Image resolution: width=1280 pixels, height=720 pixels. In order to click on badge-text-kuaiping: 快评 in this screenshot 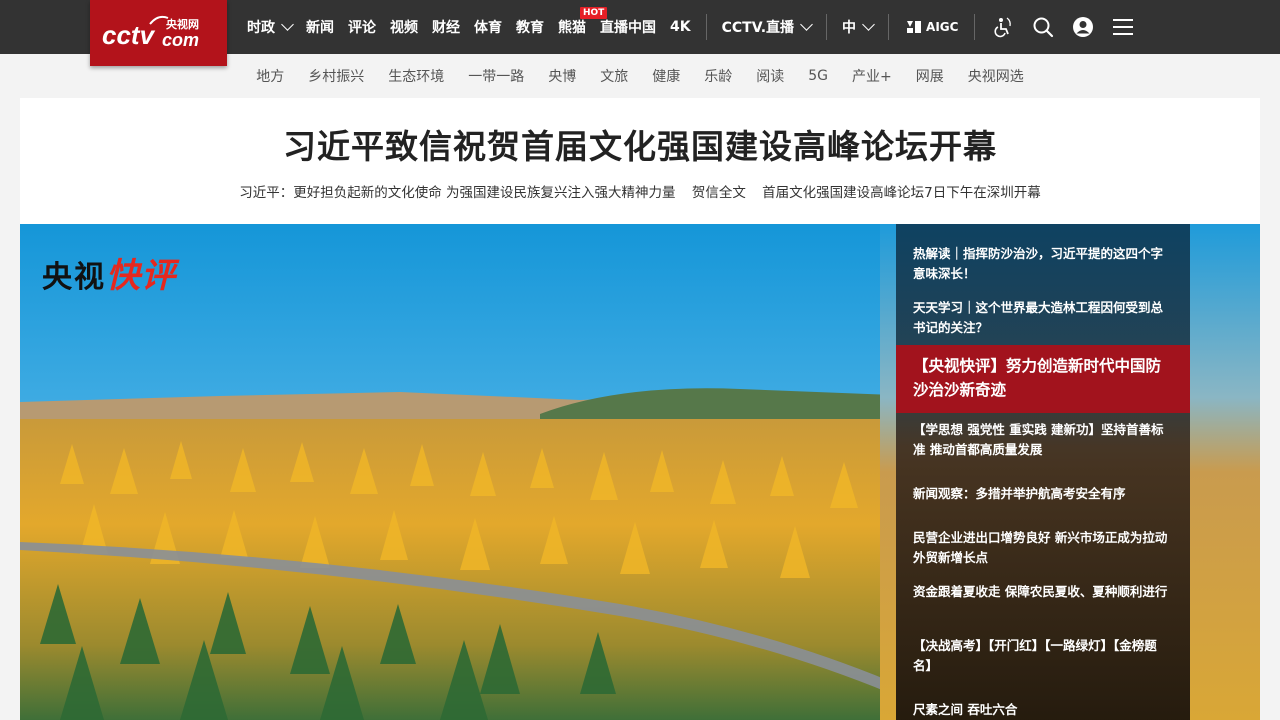, I will do `click(141, 276)`.